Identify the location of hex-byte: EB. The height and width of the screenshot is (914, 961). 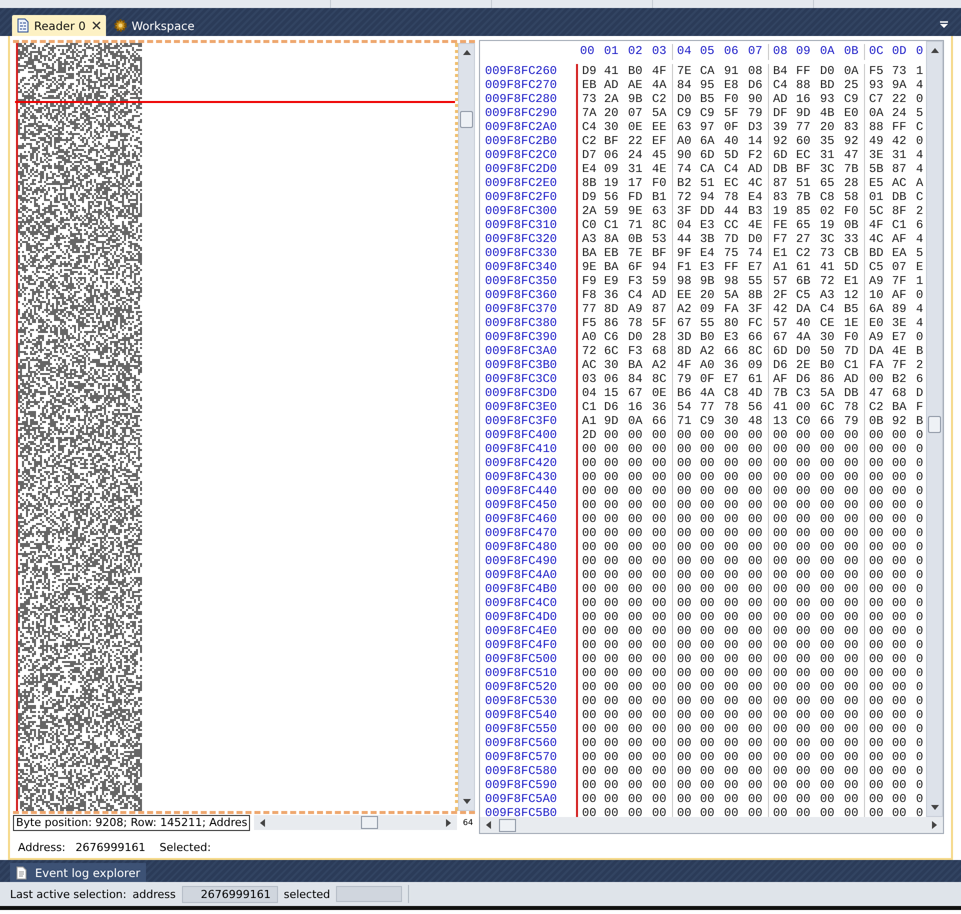
(588, 85).